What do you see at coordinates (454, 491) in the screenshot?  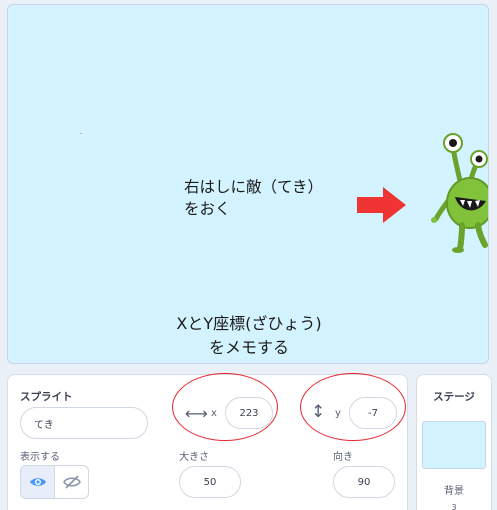 I see `backdrops-label: 背景` at bounding box center [454, 491].